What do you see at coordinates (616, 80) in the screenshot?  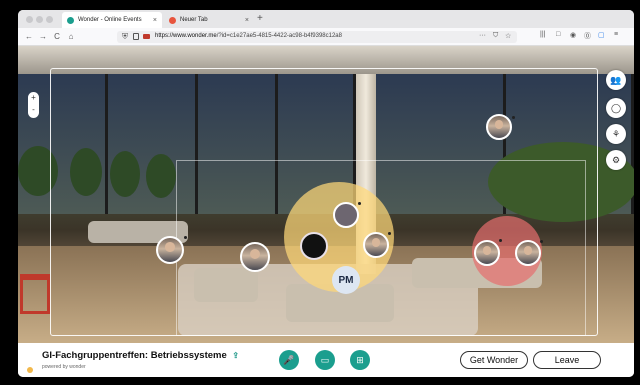 I see `people-icon: 👥` at bounding box center [616, 80].